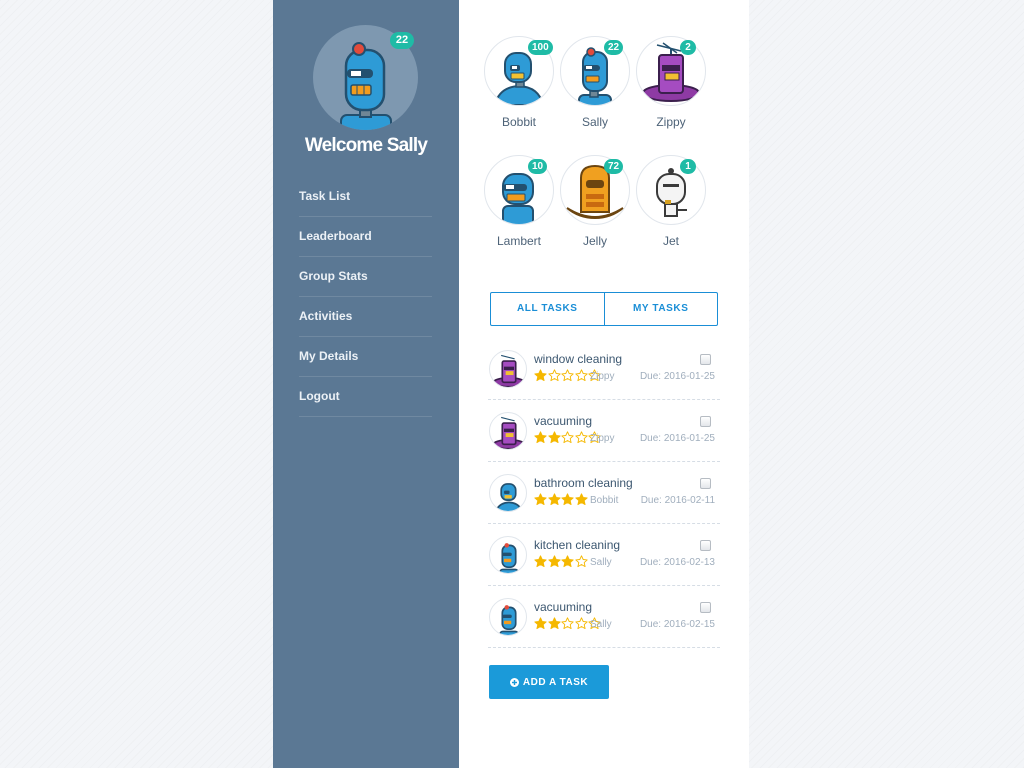  I want to click on nav-item-group-stats: Group Stats, so click(365, 277).